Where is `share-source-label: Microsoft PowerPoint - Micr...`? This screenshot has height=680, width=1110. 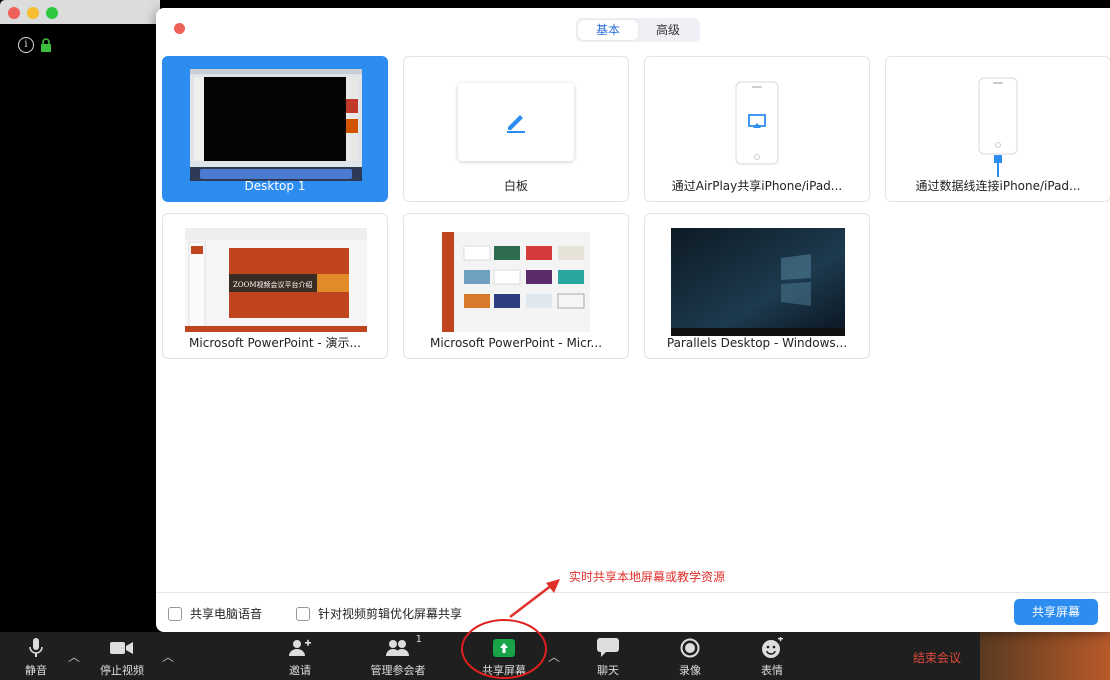 share-source-label: Microsoft PowerPoint - Micr... is located at coordinates (516, 343).